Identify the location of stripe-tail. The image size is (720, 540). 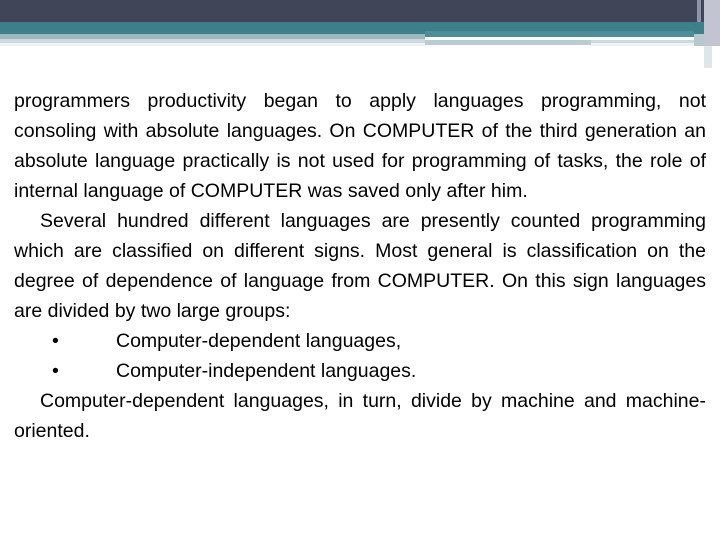
(708, 57).